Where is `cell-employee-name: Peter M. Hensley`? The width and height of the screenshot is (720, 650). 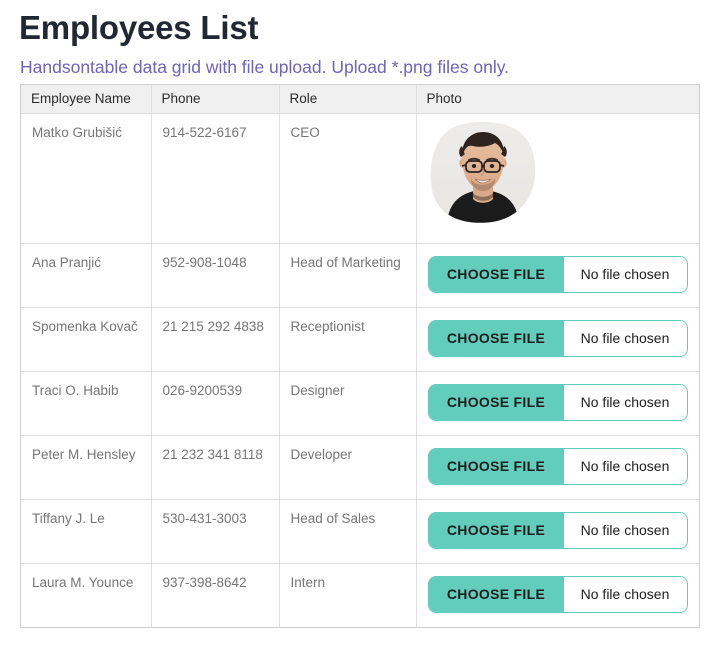 cell-employee-name: Peter M. Hensley is located at coordinates (86, 467).